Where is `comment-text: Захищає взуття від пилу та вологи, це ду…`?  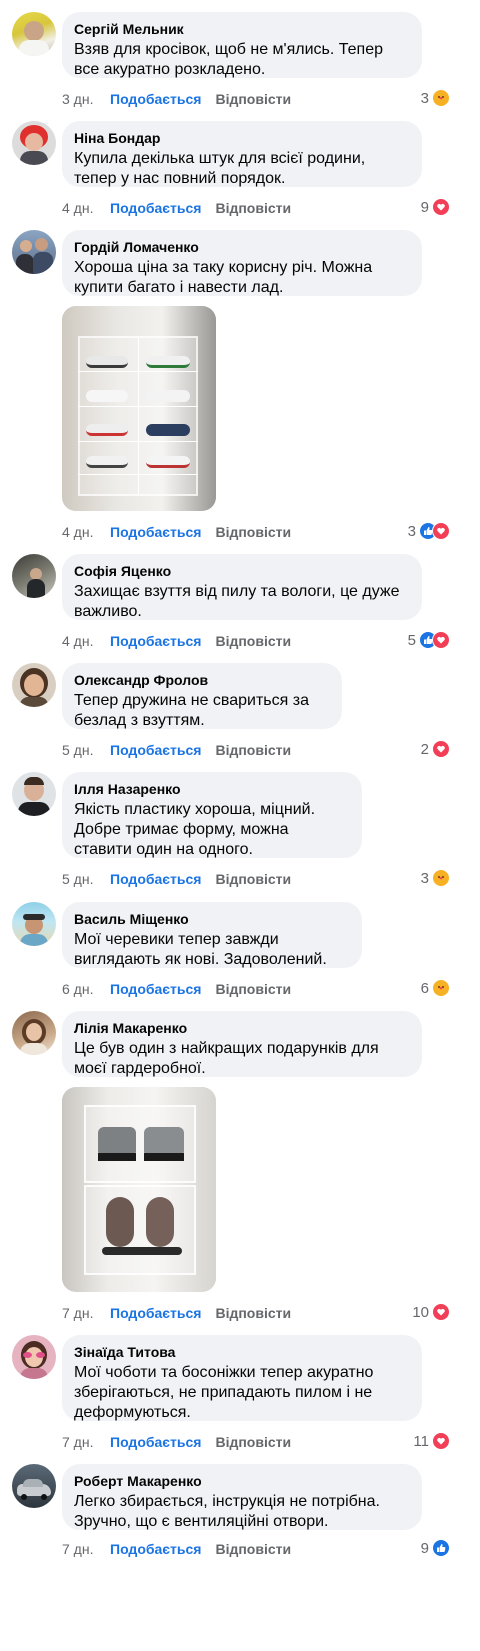 comment-text: Захищає взуття від пилу та вологи, це ду… is located at coordinates (237, 601).